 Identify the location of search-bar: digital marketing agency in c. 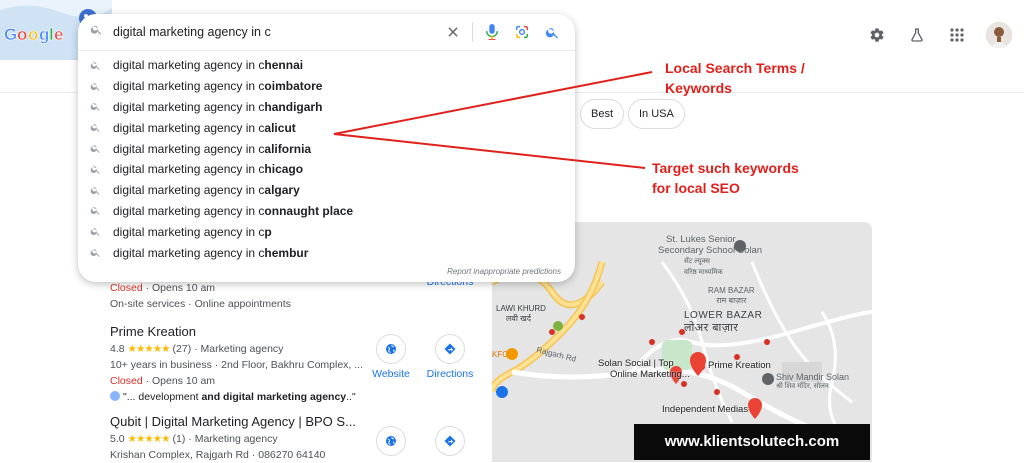
(326, 32).